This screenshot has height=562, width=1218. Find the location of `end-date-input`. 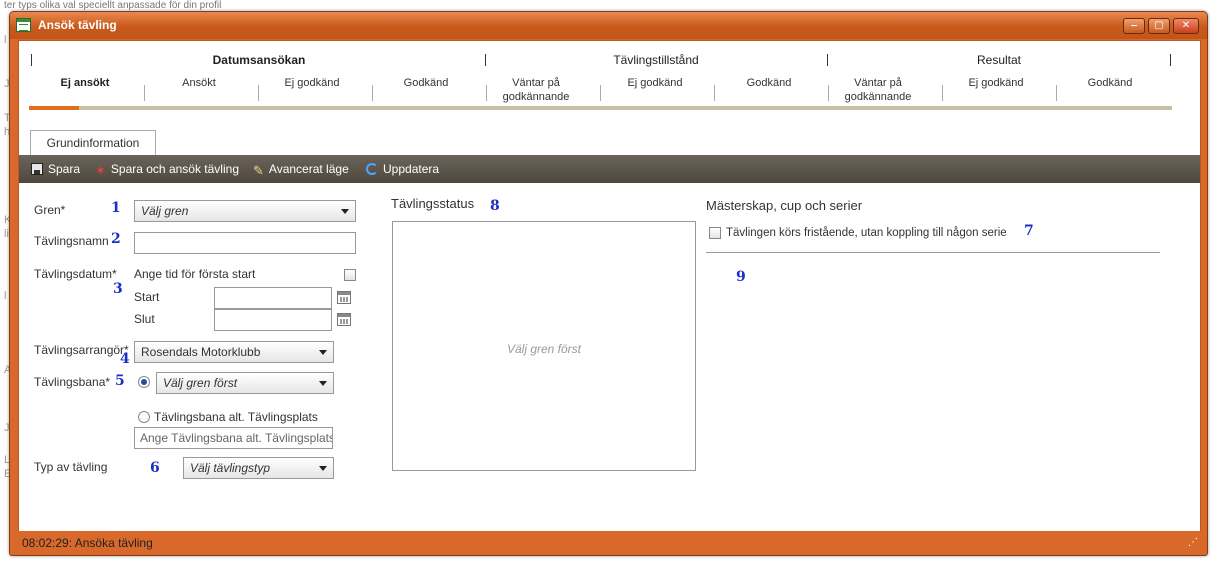

end-date-input is located at coordinates (273, 320).